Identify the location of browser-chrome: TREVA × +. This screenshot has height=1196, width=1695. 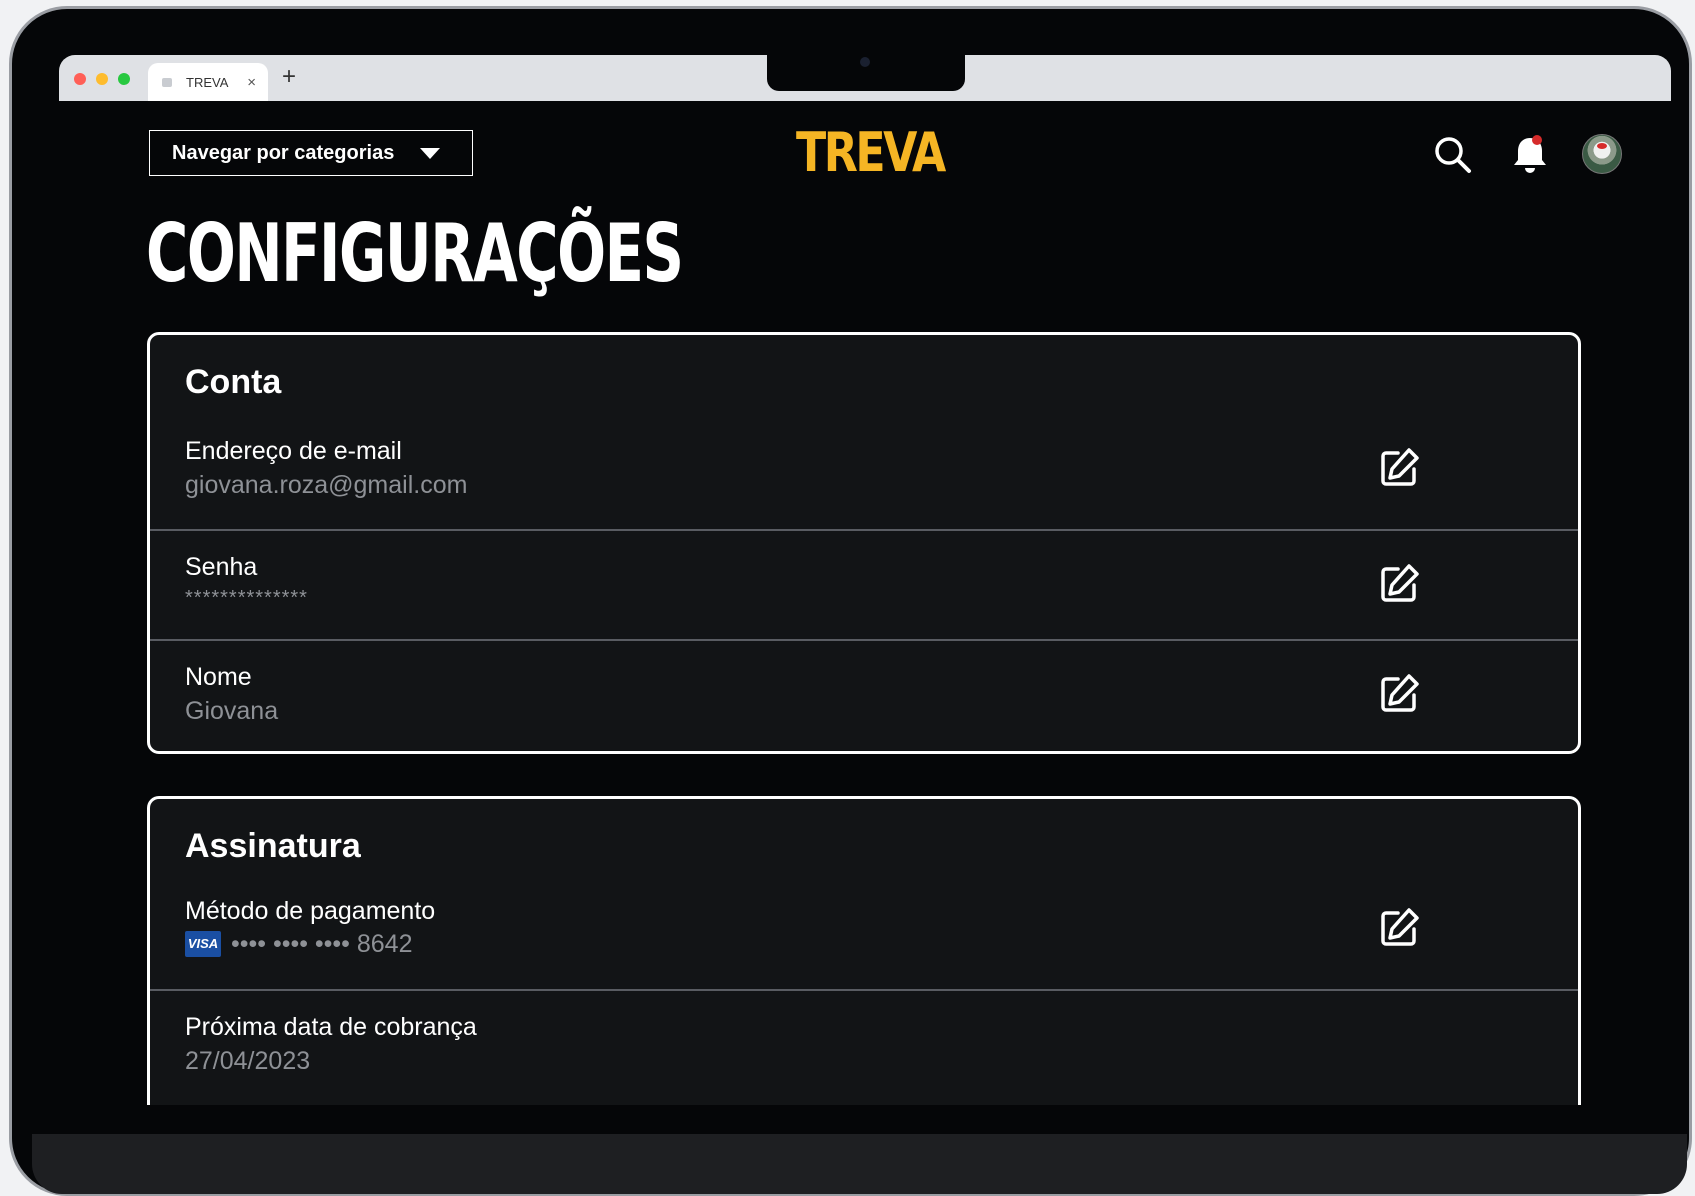
(865, 78).